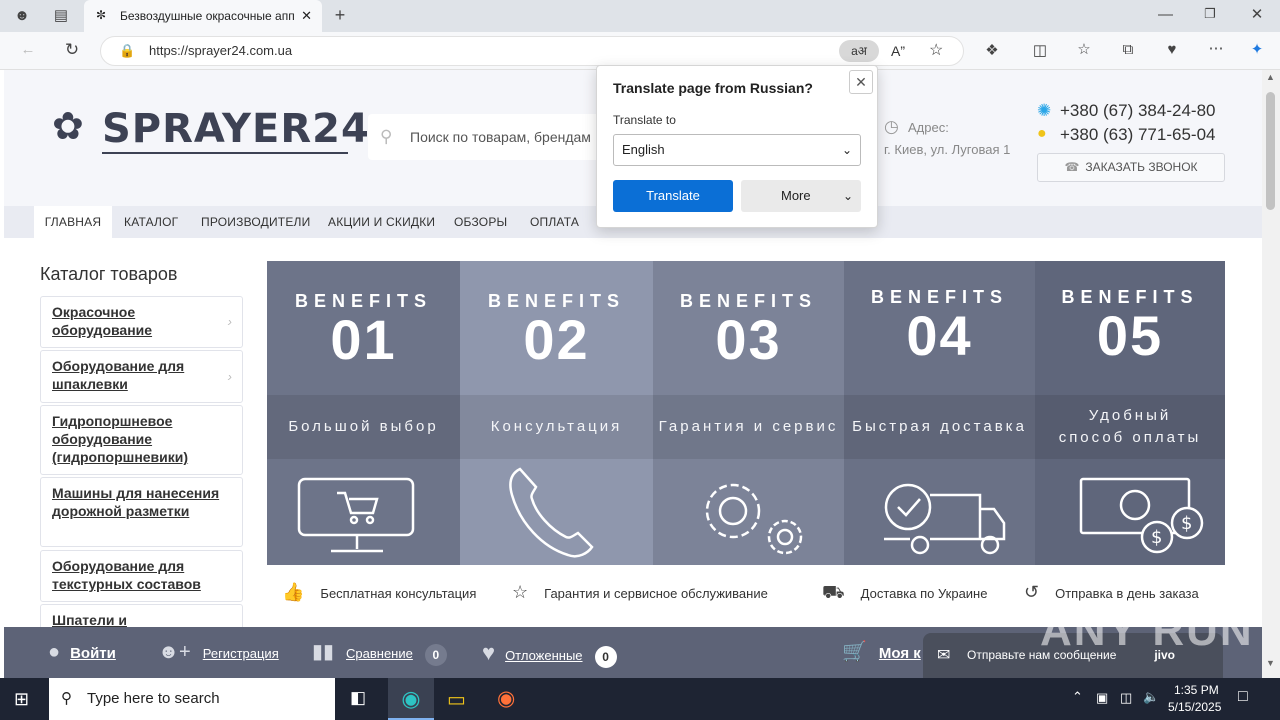 The height and width of the screenshot is (720, 1280). Describe the element at coordinates (1040, 50) in the screenshot. I see `split-screen-icon: ◫` at that location.